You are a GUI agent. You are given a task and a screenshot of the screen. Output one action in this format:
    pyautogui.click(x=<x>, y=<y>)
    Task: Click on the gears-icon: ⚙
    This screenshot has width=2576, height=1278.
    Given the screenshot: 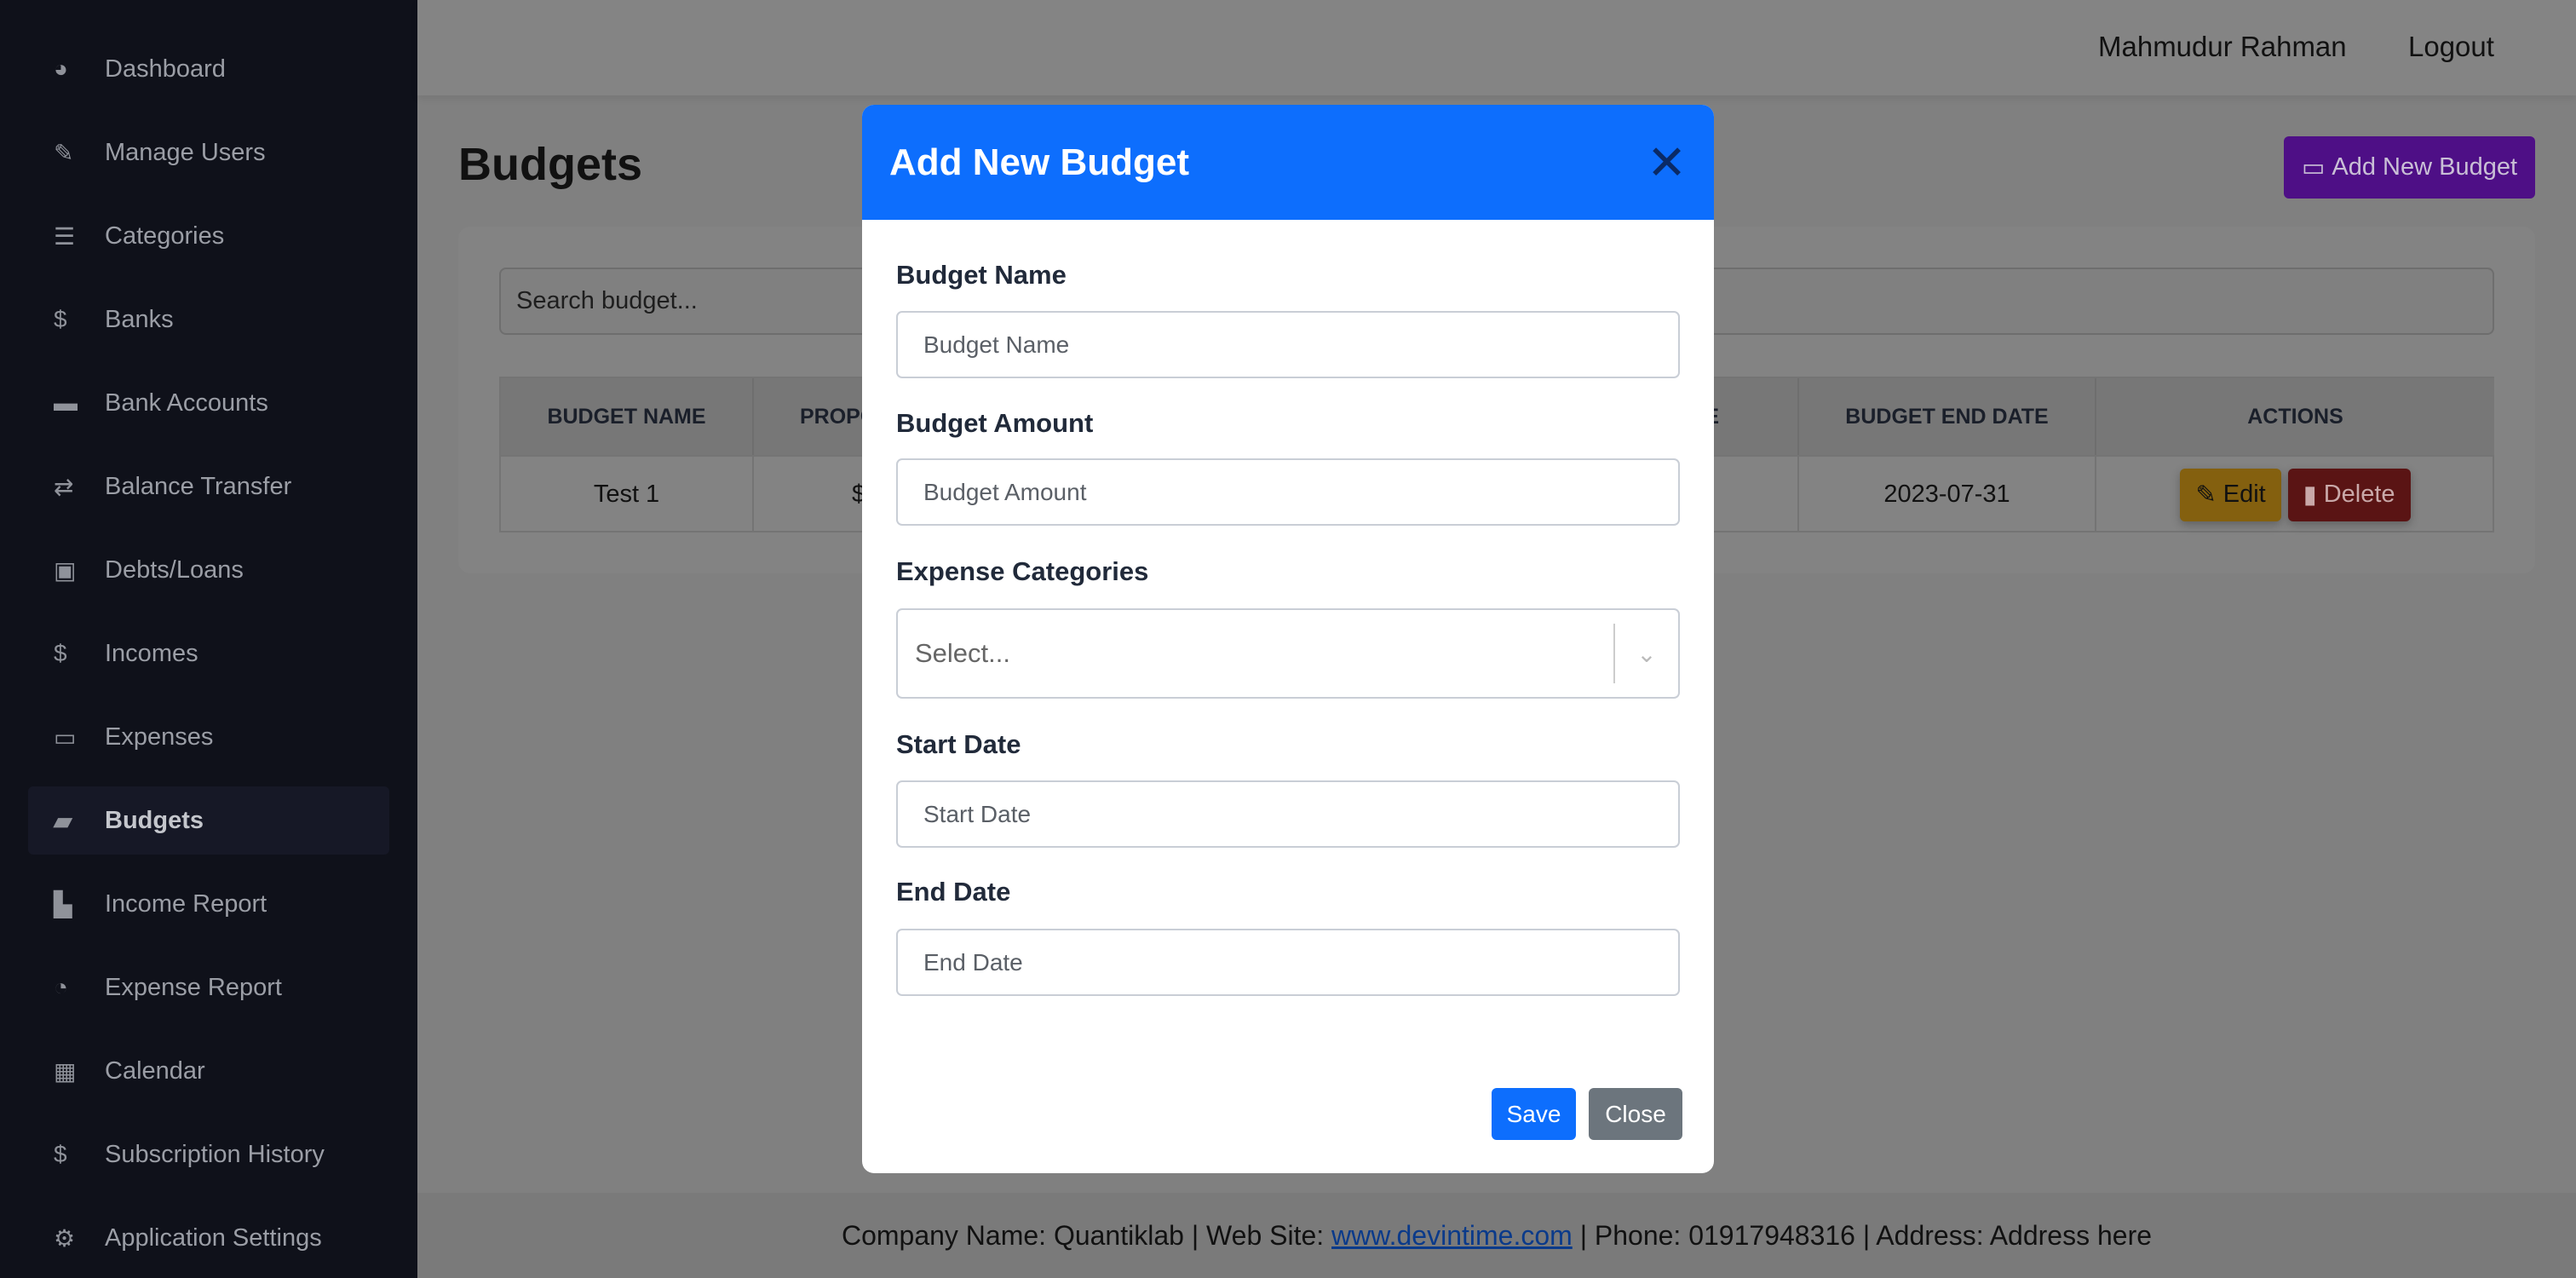 What is the action you would take?
    pyautogui.click(x=65, y=1238)
    